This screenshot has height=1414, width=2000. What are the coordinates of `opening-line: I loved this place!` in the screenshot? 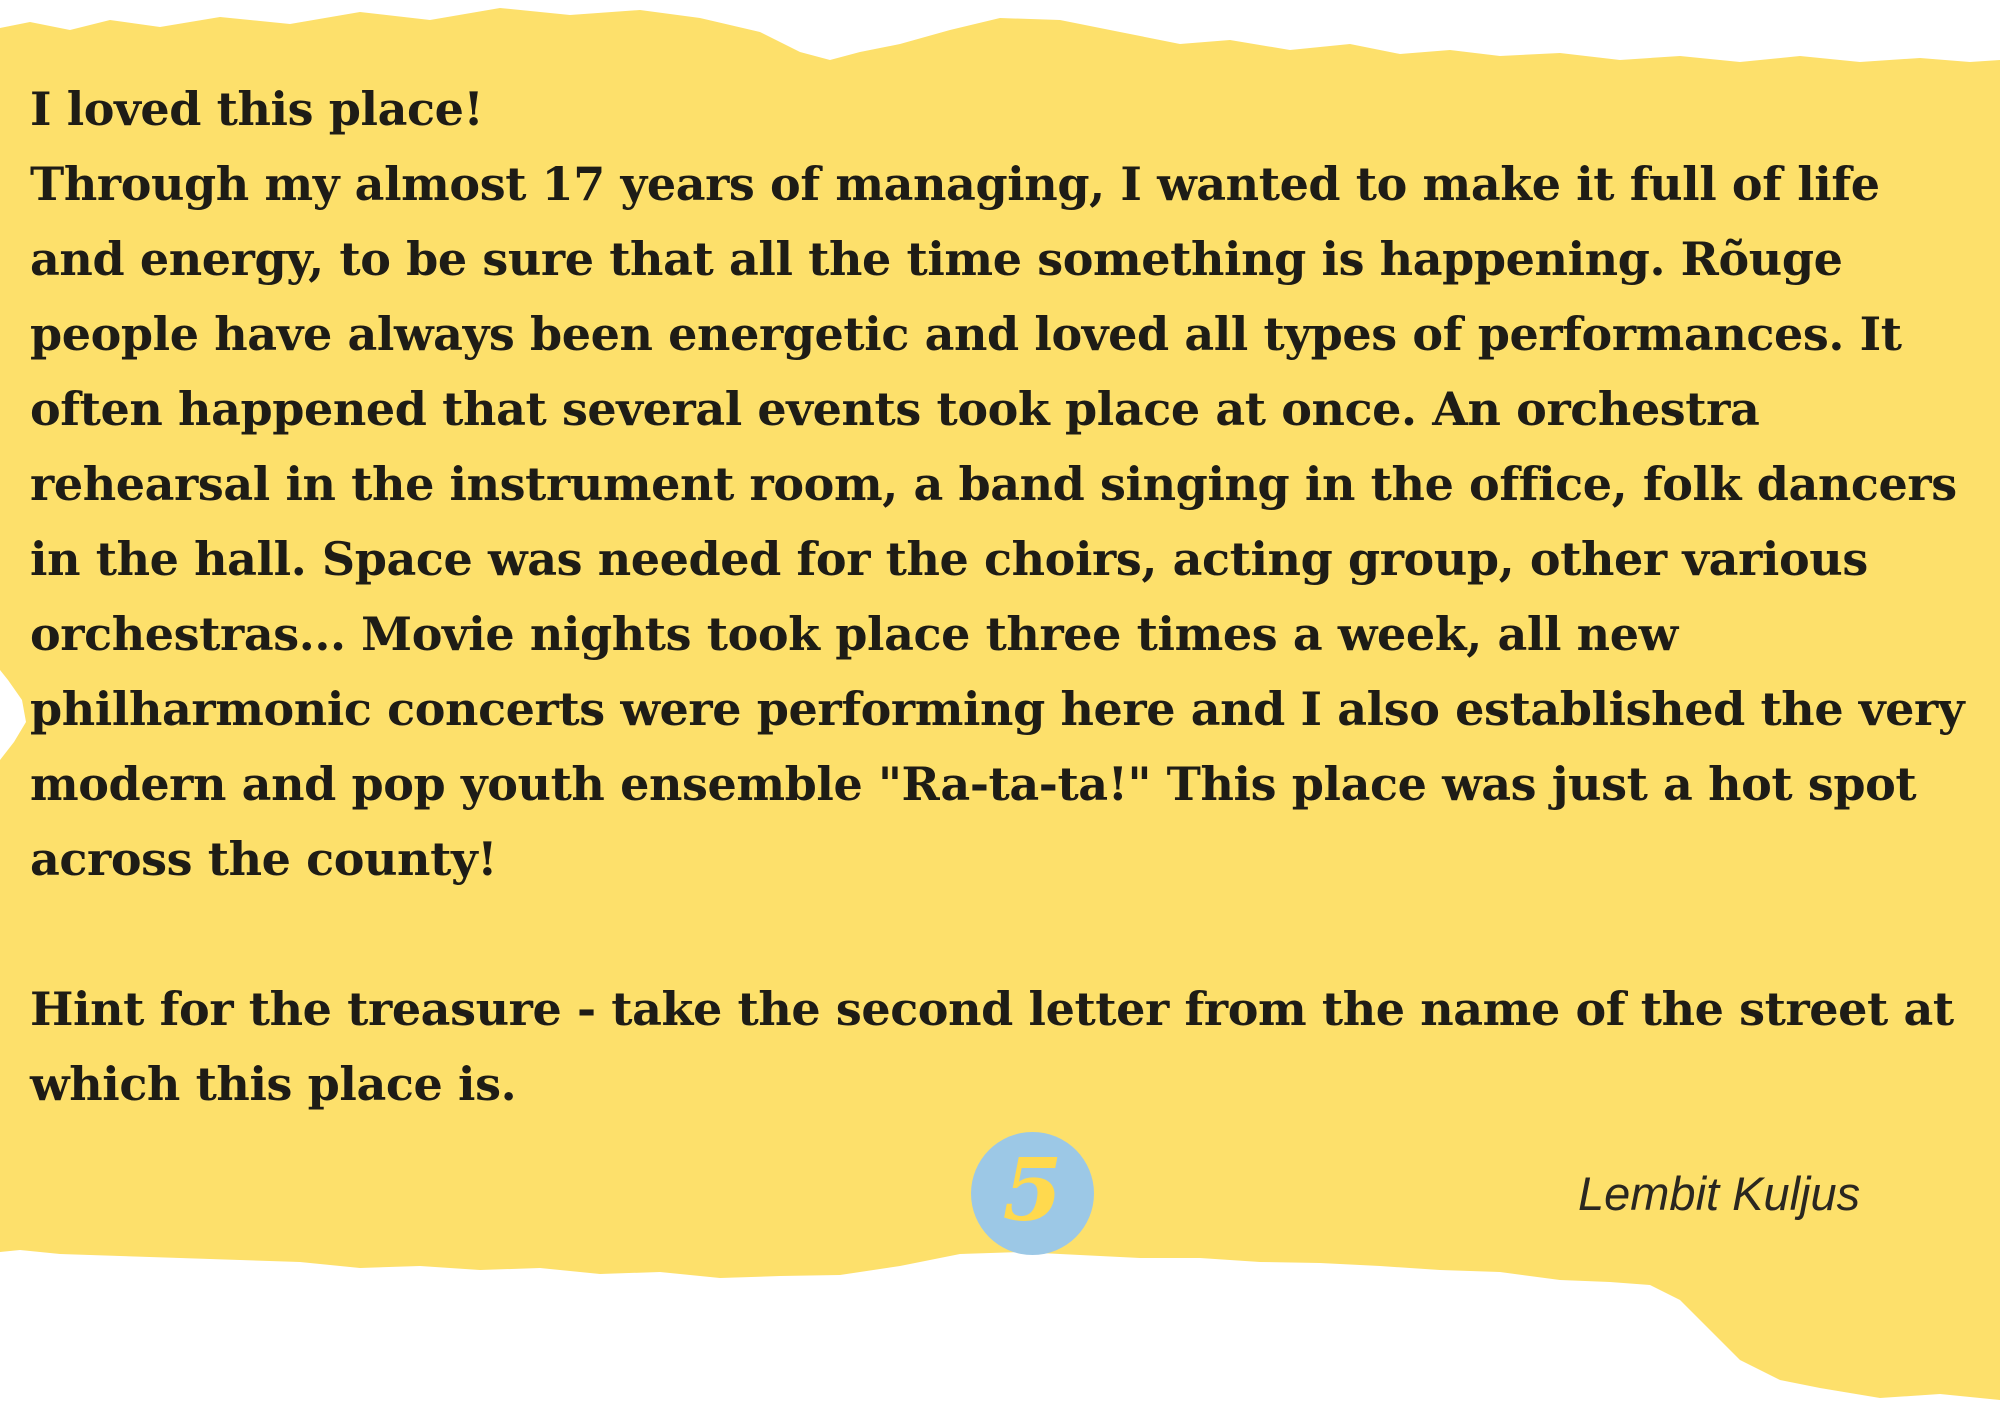 It's located at (257, 109).